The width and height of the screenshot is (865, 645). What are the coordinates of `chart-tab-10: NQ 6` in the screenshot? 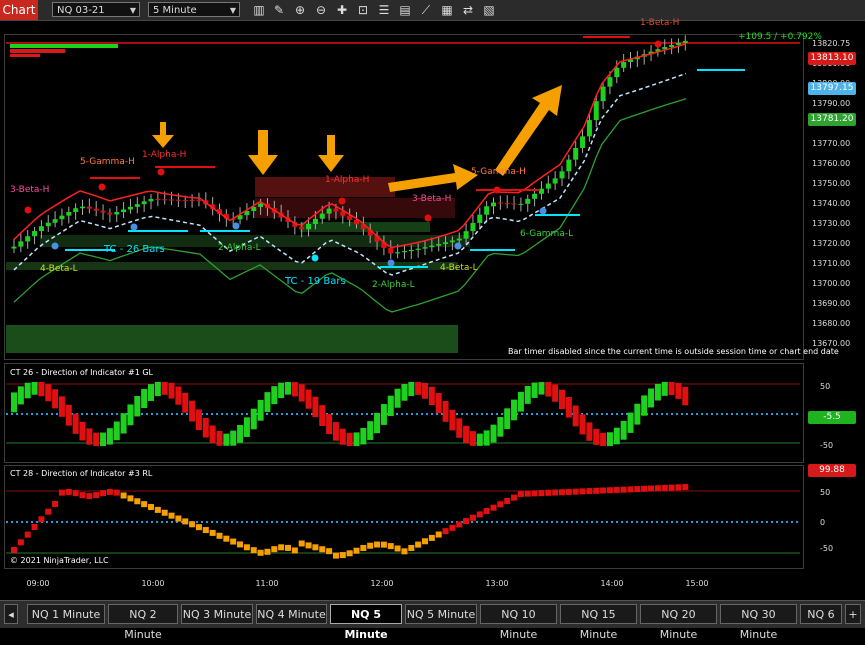 It's located at (821, 614).